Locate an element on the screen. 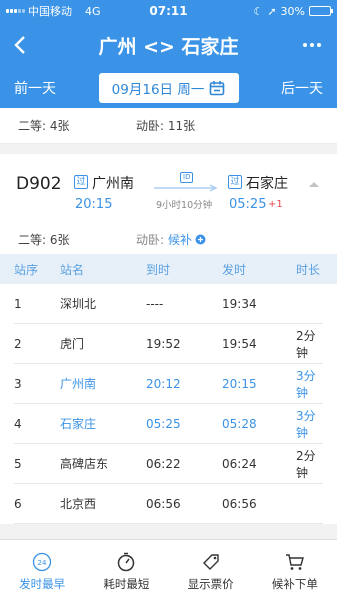 The height and width of the screenshot is (600, 337). location-icon: ➚ is located at coordinates (272, 11).